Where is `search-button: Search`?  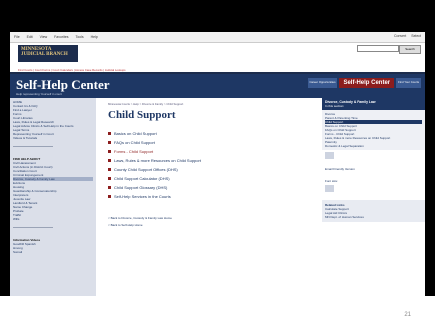
search-button: Search is located at coordinates (410, 49).